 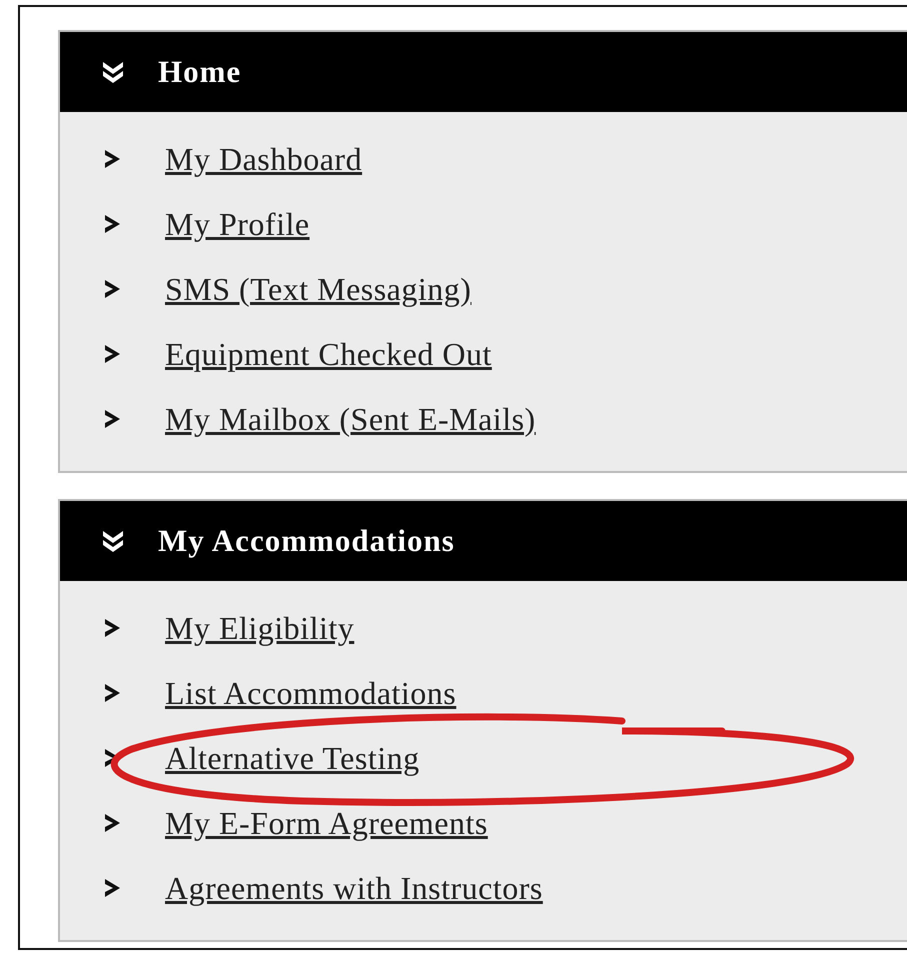 I want to click on menu-link: SMS (Text Messaging), so click(x=318, y=288).